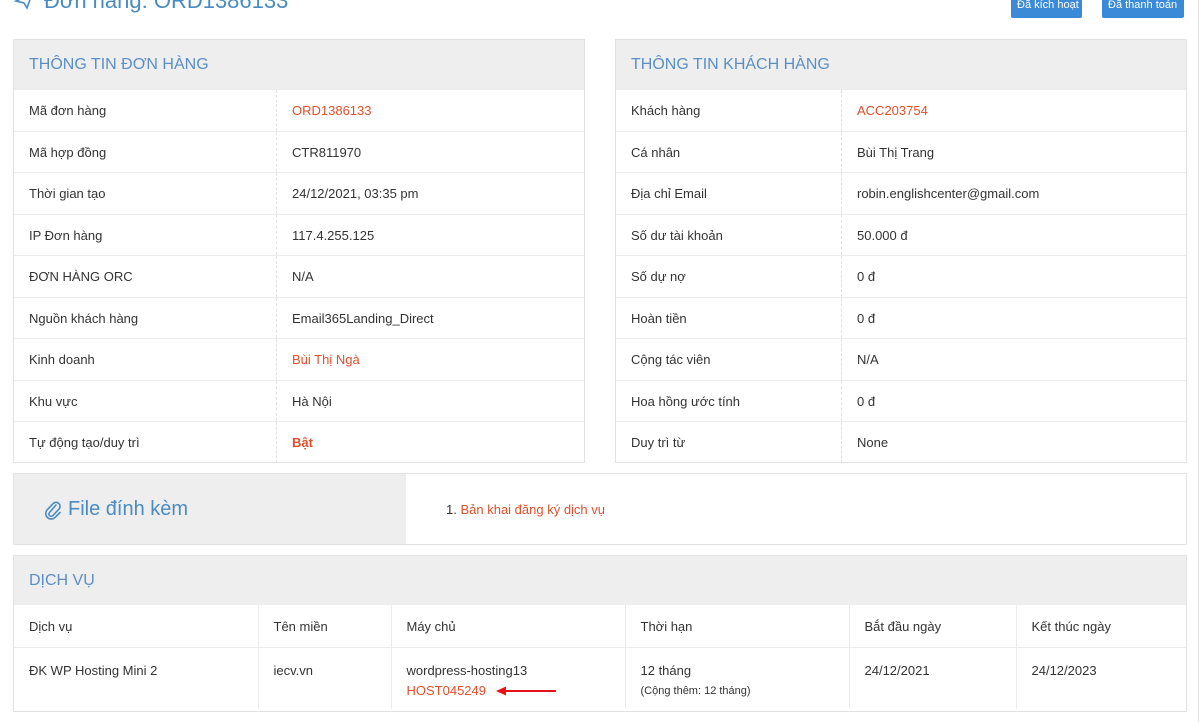 The width and height of the screenshot is (1204, 722). I want to click on service-end-date: 24/12/2023, so click(1101, 677).